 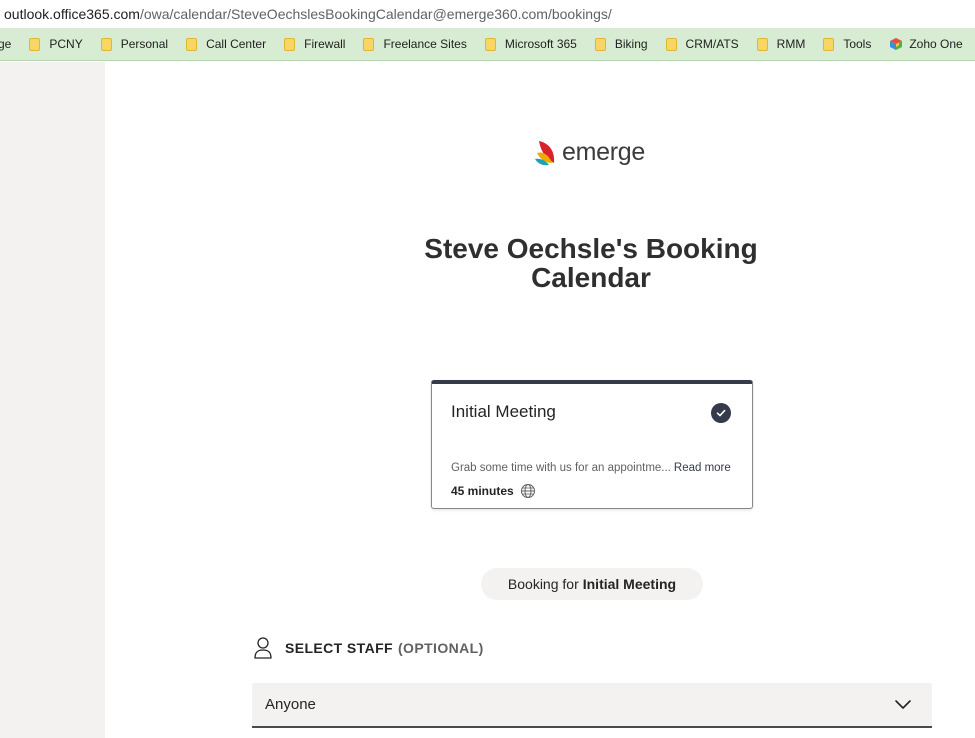 I want to click on bookmark-zoho-one: Zoho One, so click(x=926, y=44).